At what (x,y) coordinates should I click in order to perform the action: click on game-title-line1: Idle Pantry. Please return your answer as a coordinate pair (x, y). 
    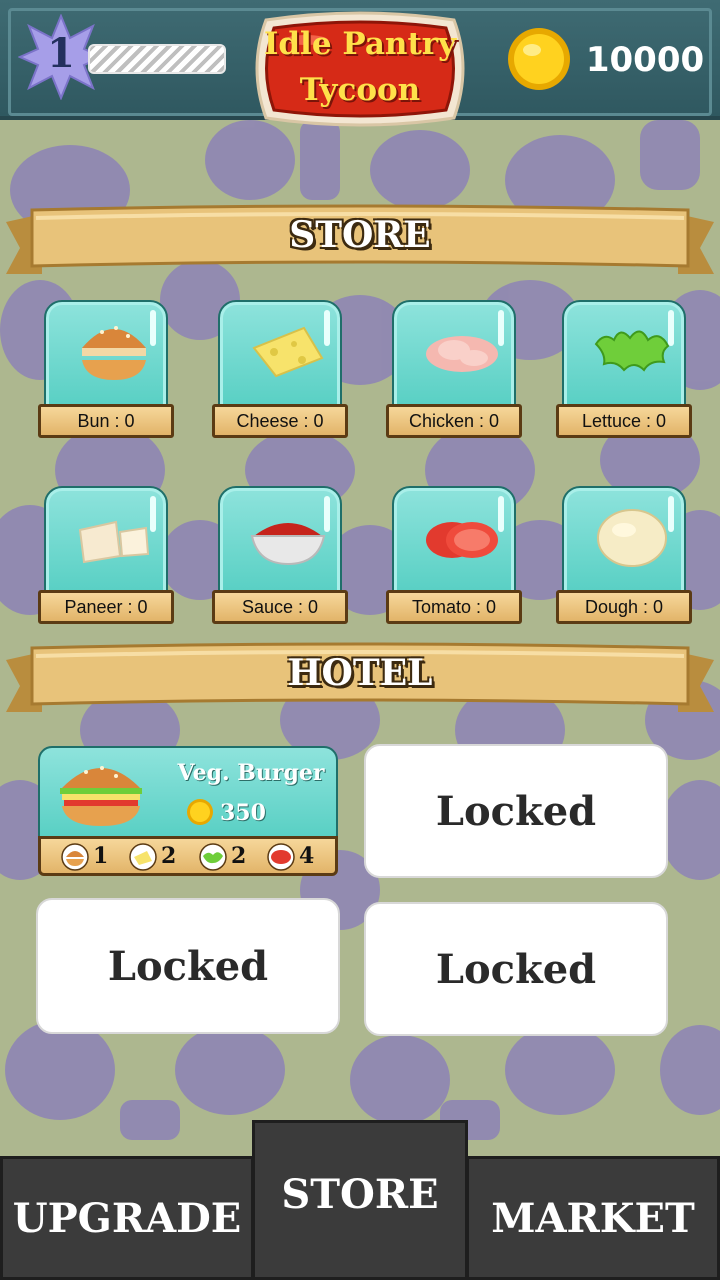
    Looking at the image, I should click on (360, 44).